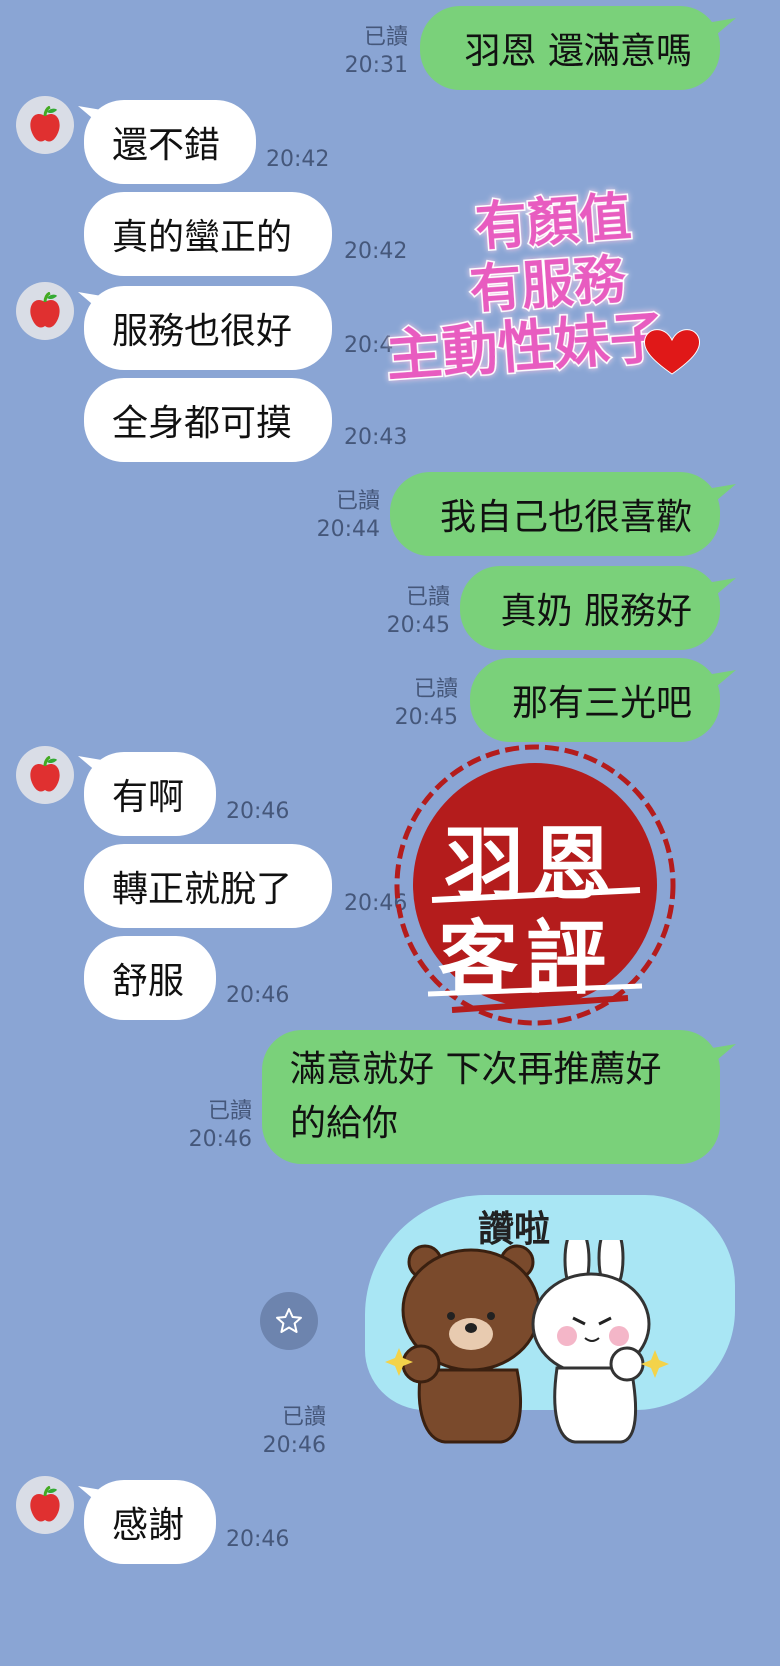  I want to click on promo-line-1: 有顏值, so click(553, 223).